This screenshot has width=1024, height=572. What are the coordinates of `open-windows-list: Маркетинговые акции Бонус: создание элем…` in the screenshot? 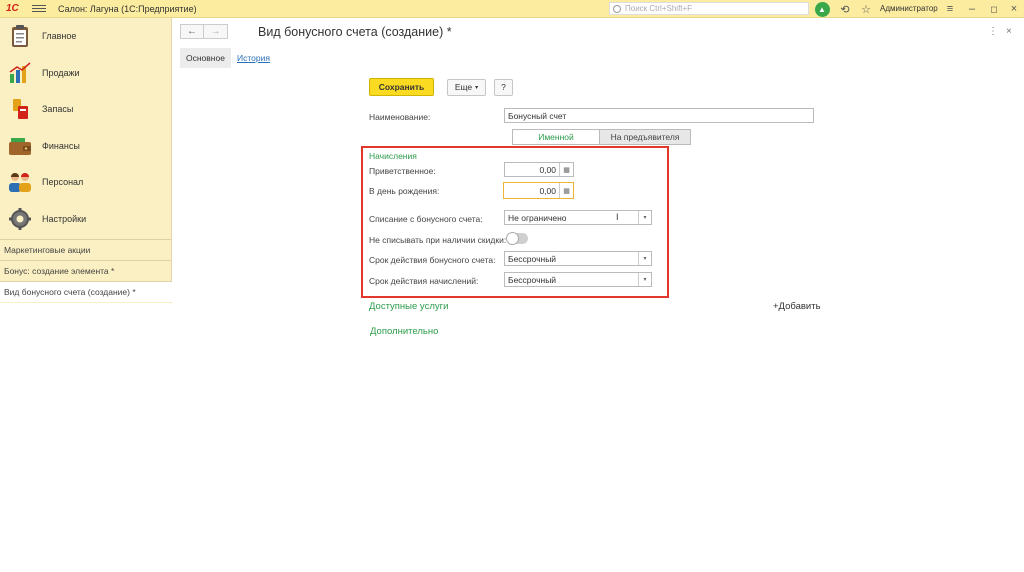 It's located at (86, 270).